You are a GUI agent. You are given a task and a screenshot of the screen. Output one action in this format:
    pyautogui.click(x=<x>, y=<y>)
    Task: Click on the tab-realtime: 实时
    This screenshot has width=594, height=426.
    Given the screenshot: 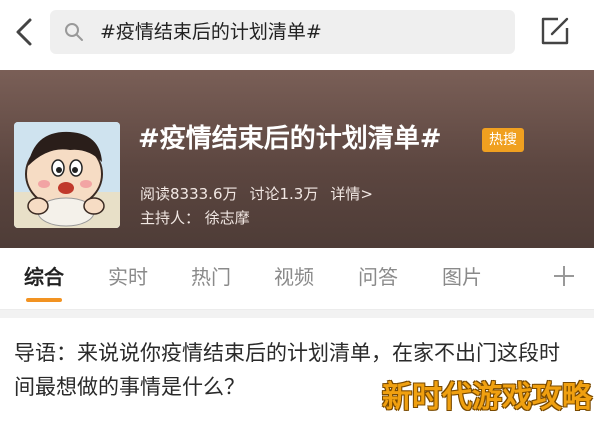 What is the action you would take?
    pyautogui.click(x=128, y=277)
    